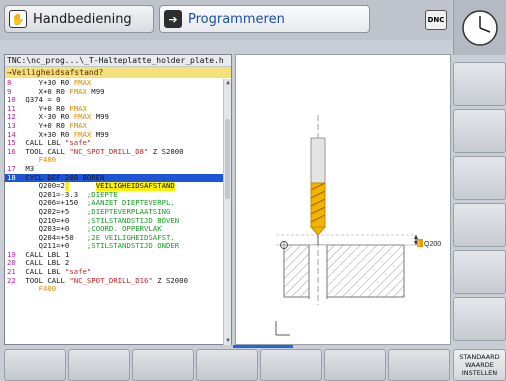 This screenshot has width=506, height=381. What do you see at coordinates (227, 212) in the screenshot?
I see `program-scrollbar: ▲ ▼` at bounding box center [227, 212].